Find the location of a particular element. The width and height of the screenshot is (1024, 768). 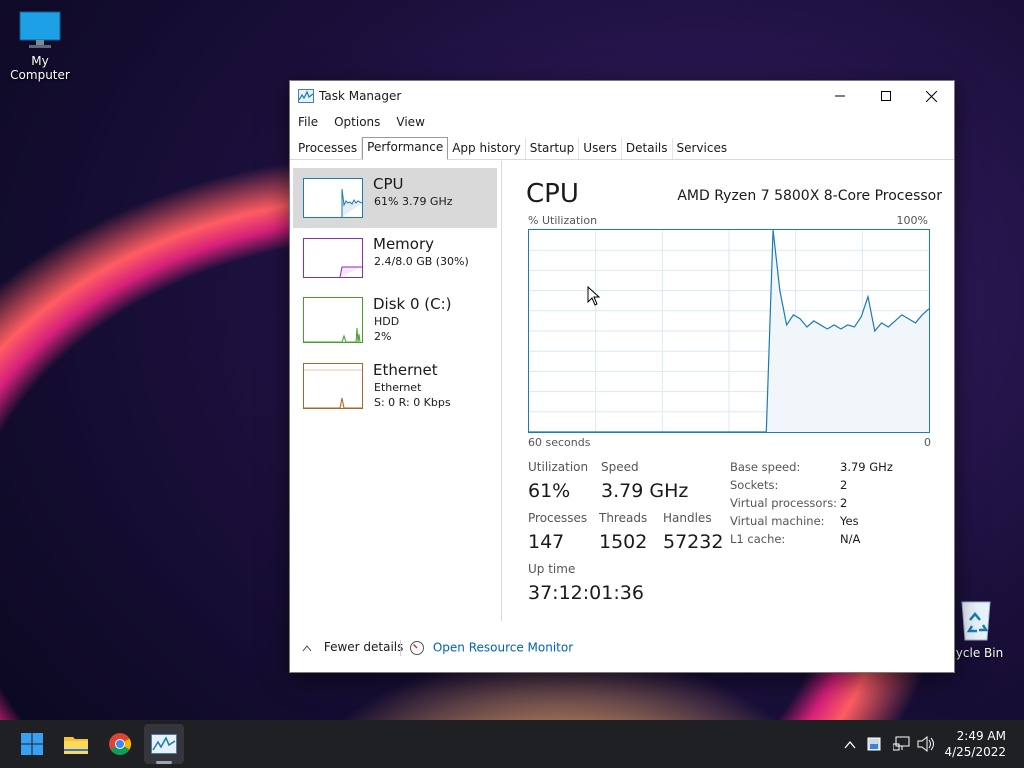

task-manager-taskbar-icon is located at coordinates (164, 744).